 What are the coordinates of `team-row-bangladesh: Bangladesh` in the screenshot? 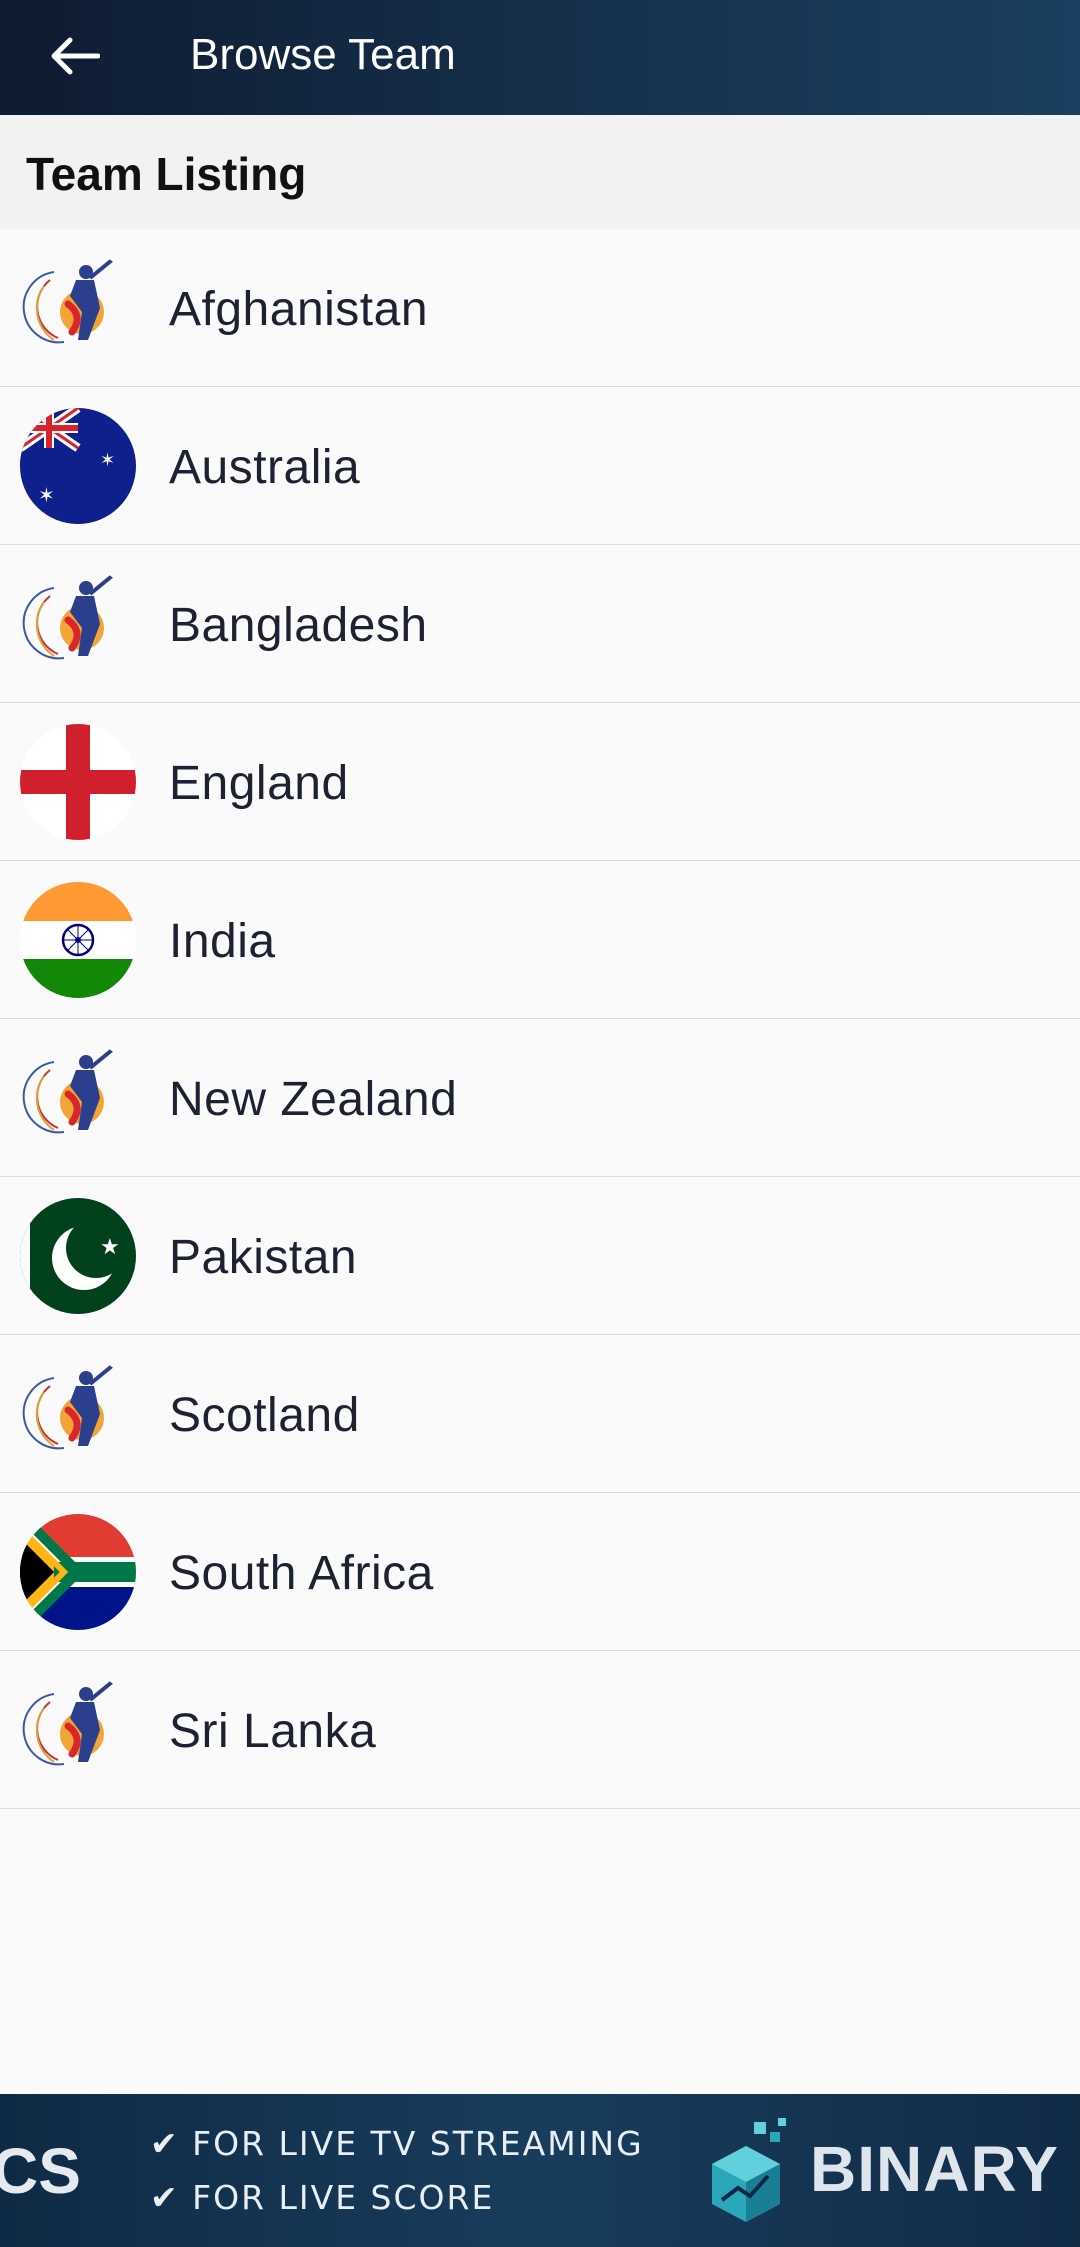 It's located at (540, 624).